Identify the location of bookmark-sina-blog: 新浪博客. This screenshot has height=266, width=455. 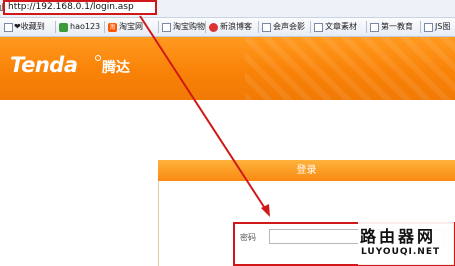
(230, 27).